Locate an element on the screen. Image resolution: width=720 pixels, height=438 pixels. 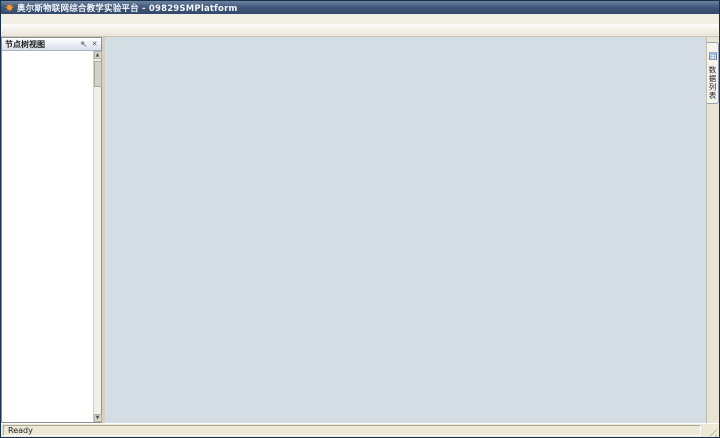
scroll-up-icon: ▲ is located at coordinates (97, 55).